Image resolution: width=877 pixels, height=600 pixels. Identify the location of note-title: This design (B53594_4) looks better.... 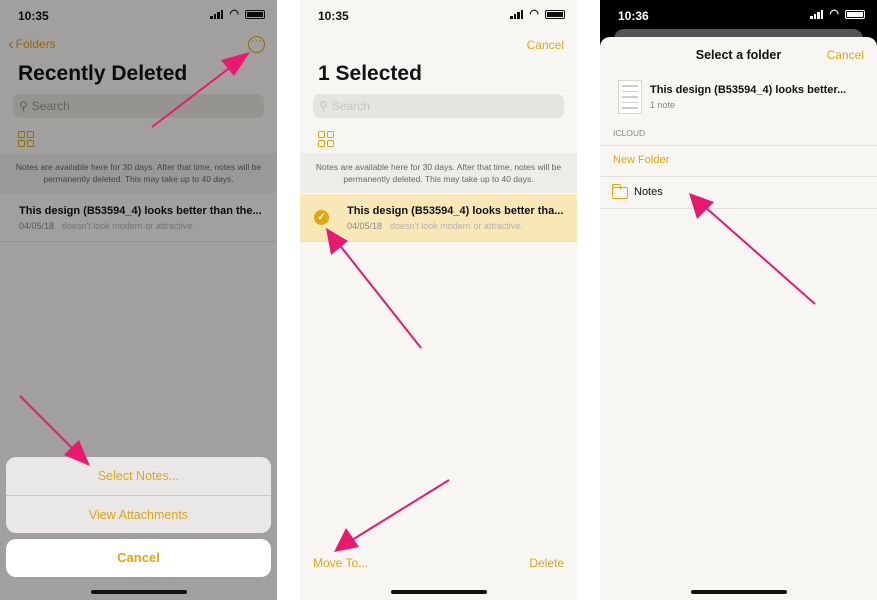
(748, 90).